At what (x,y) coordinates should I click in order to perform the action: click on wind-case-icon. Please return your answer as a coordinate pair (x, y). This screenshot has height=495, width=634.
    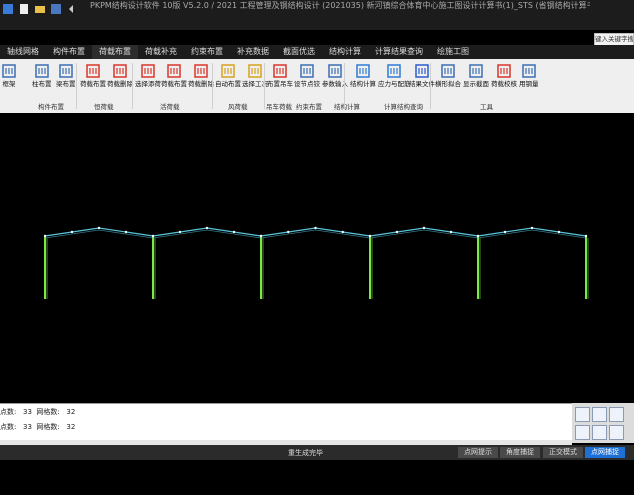
    Looking at the image, I should click on (255, 71).